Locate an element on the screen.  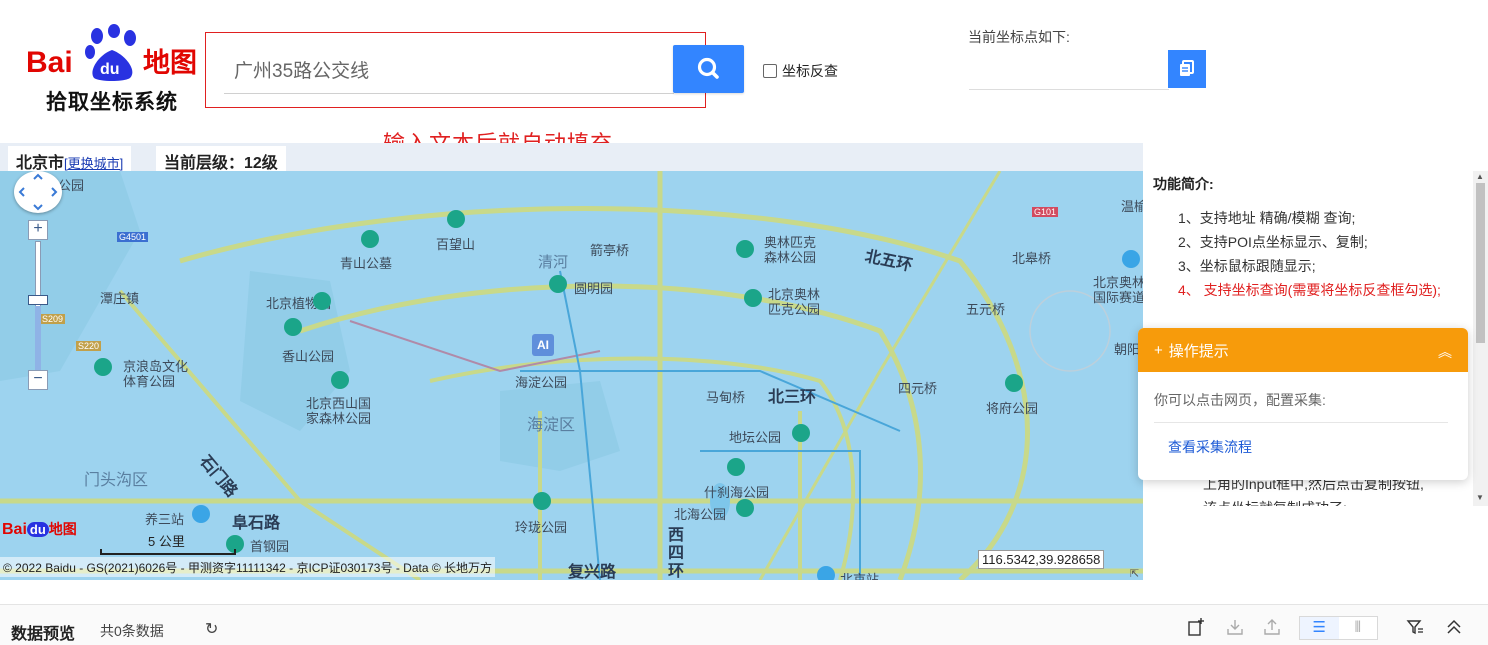
paw-icon: du is located at coordinates (110, 52).